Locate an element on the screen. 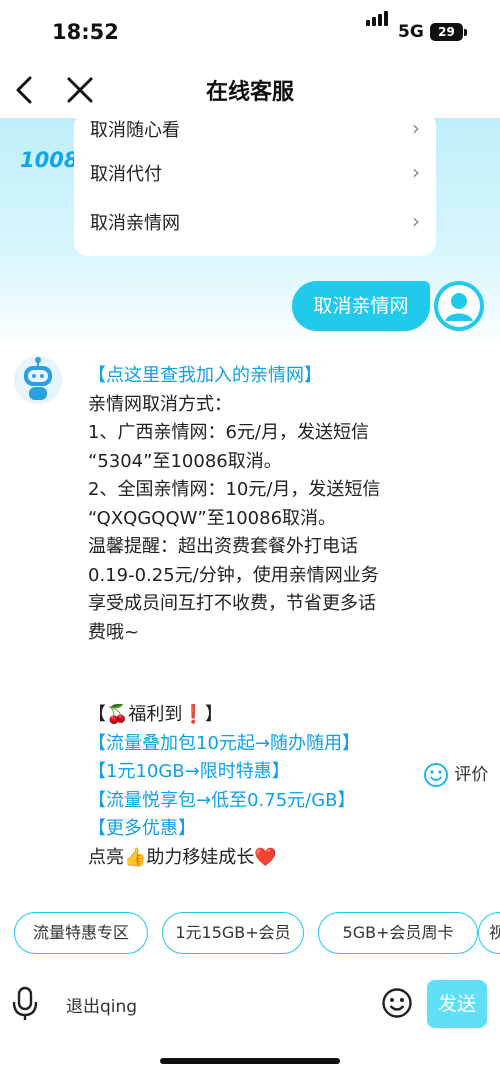  message-line: 温馨提醒：超出资费套餐外打电话 is located at coordinates (223, 546).